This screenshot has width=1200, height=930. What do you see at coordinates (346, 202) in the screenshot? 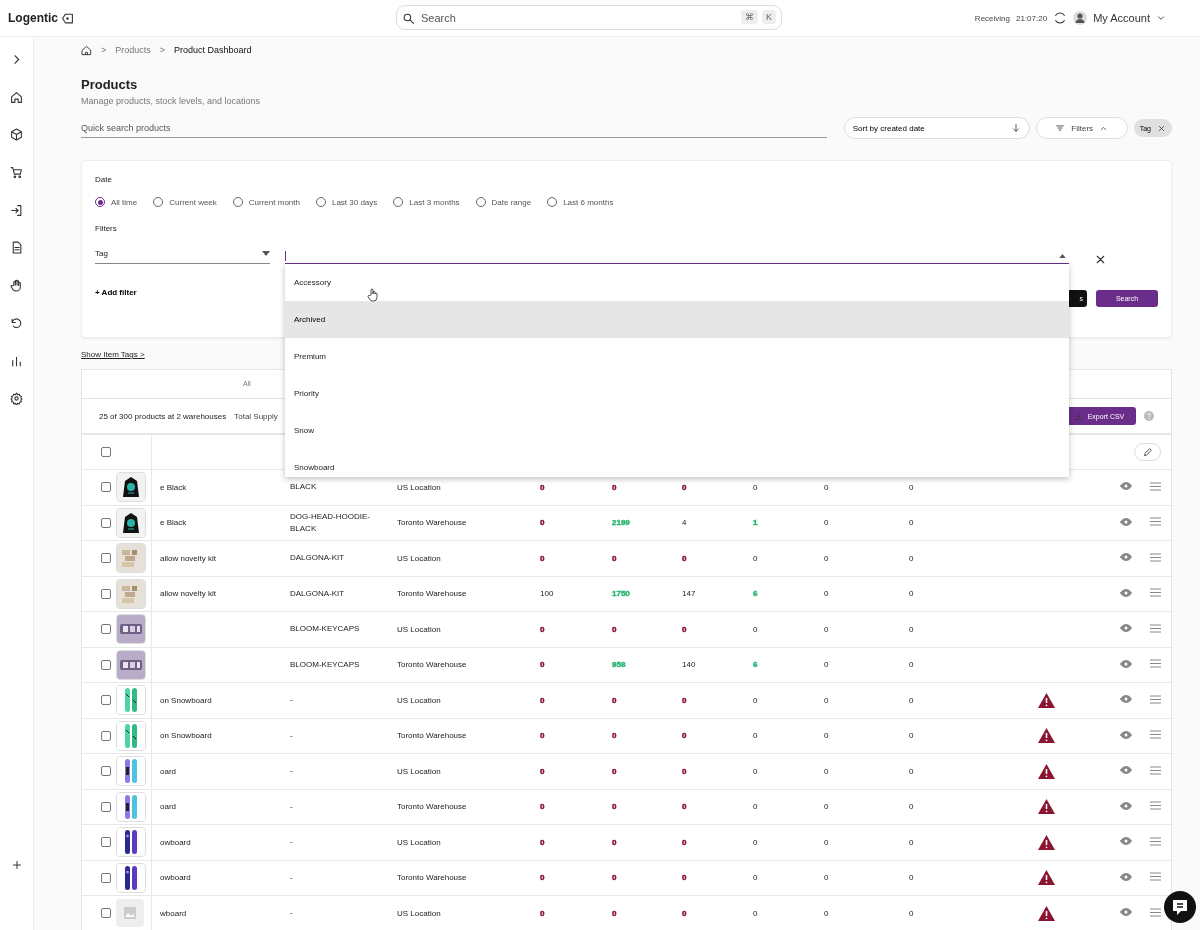
I see `date-radio: Last 30 days` at bounding box center [346, 202].